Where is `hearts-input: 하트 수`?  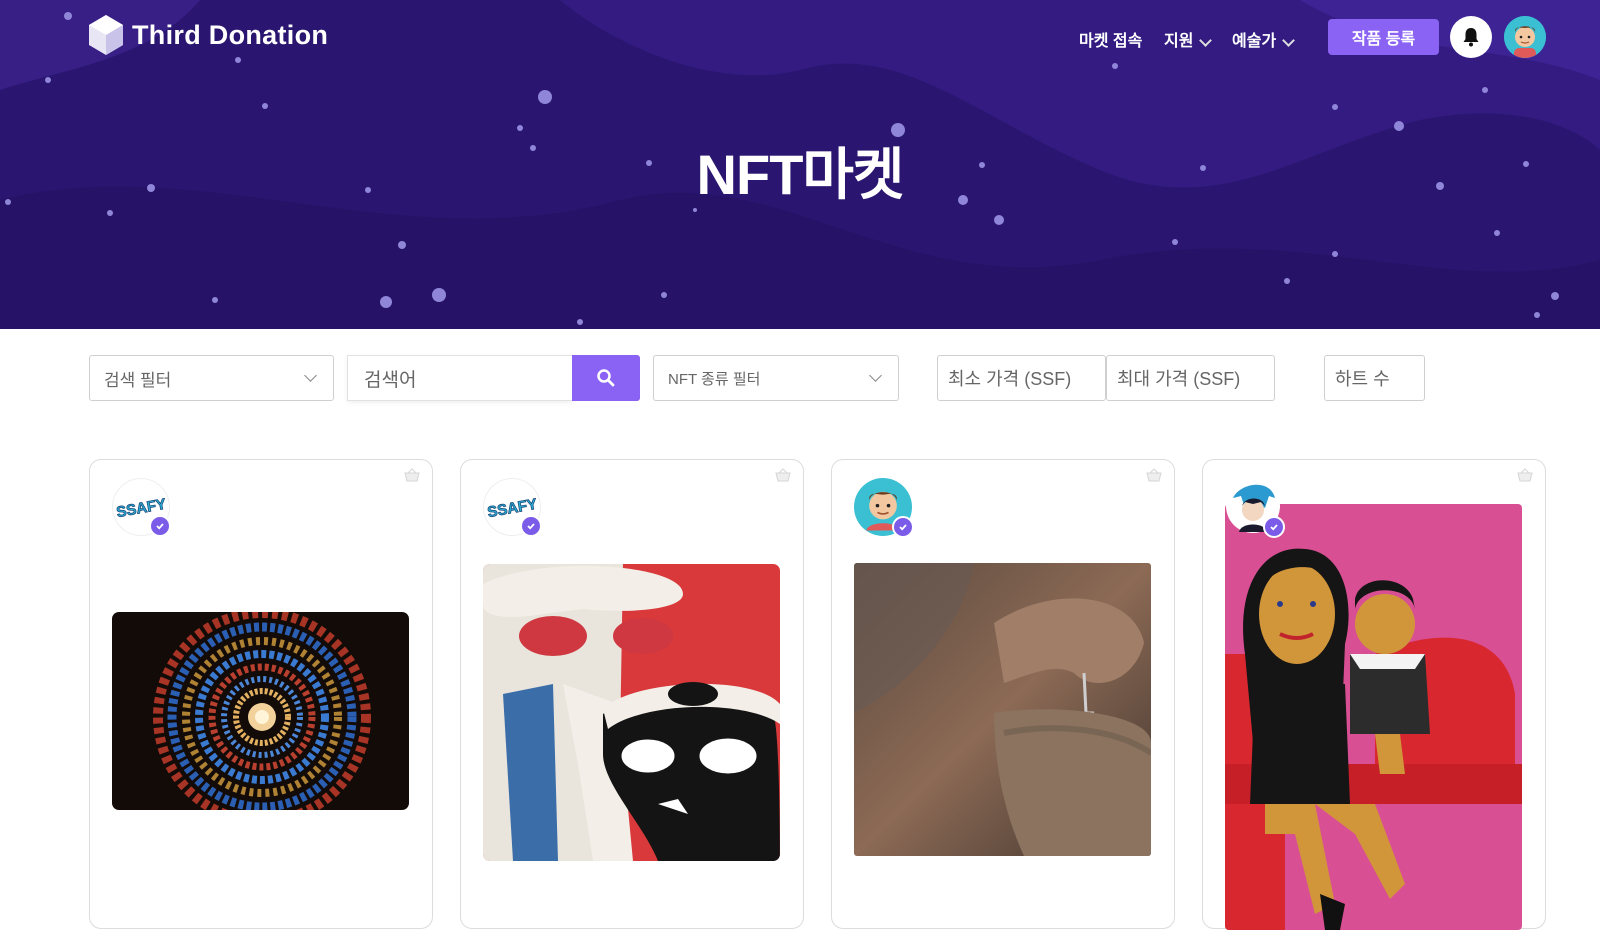 hearts-input: 하트 수 is located at coordinates (1374, 378).